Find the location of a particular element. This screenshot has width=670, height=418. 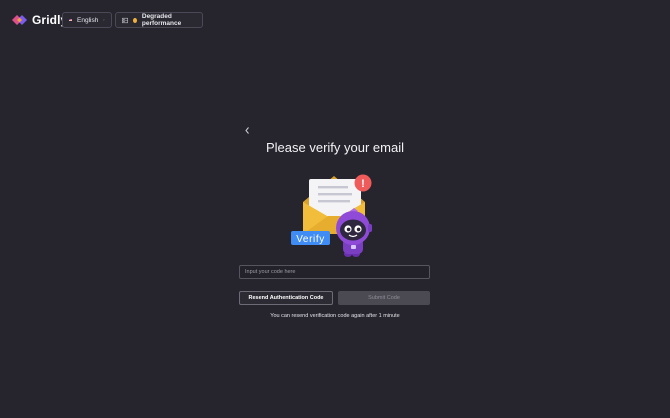

chevron-left-icon is located at coordinates (247, 130).